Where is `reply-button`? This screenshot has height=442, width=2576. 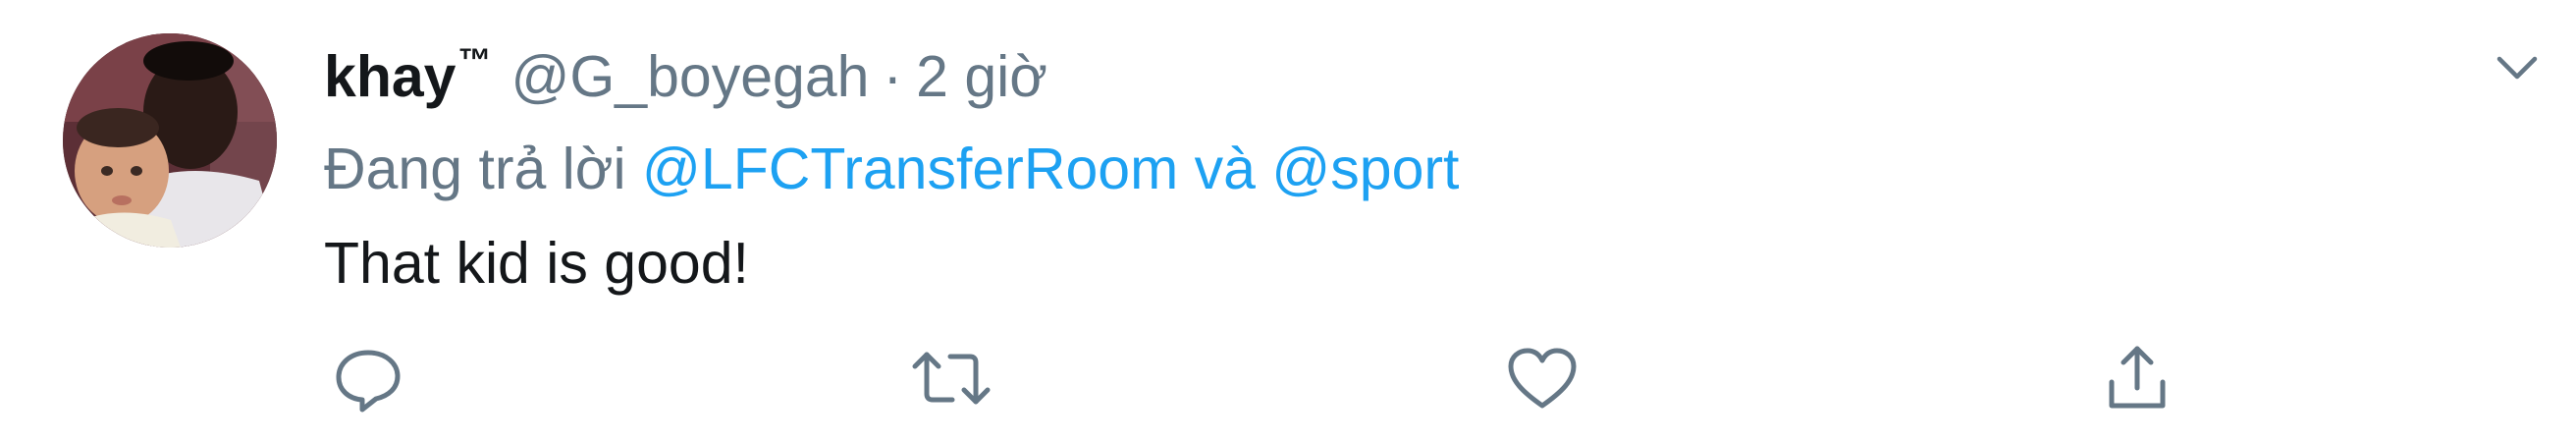 reply-button is located at coordinates (368, 378).